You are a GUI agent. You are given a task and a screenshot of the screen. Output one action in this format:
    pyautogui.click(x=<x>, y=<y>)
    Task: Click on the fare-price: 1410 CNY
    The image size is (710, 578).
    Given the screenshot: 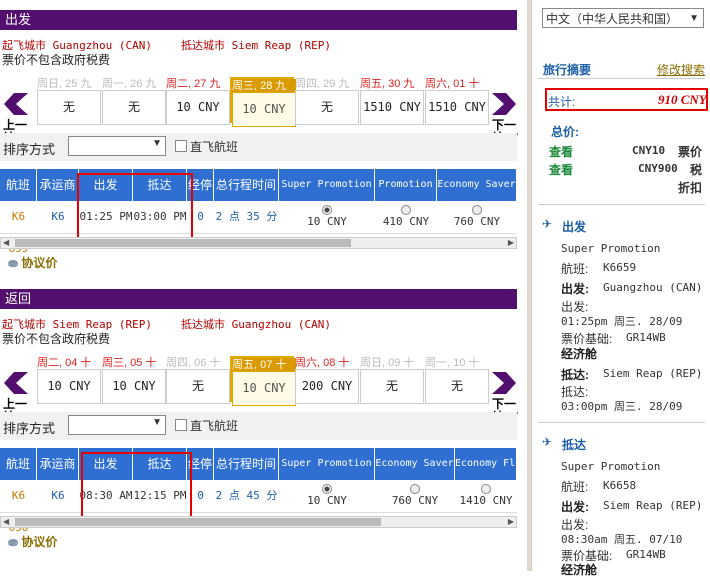 What is the action you would take?
    pyautogui.click(x=486, y=500)
    